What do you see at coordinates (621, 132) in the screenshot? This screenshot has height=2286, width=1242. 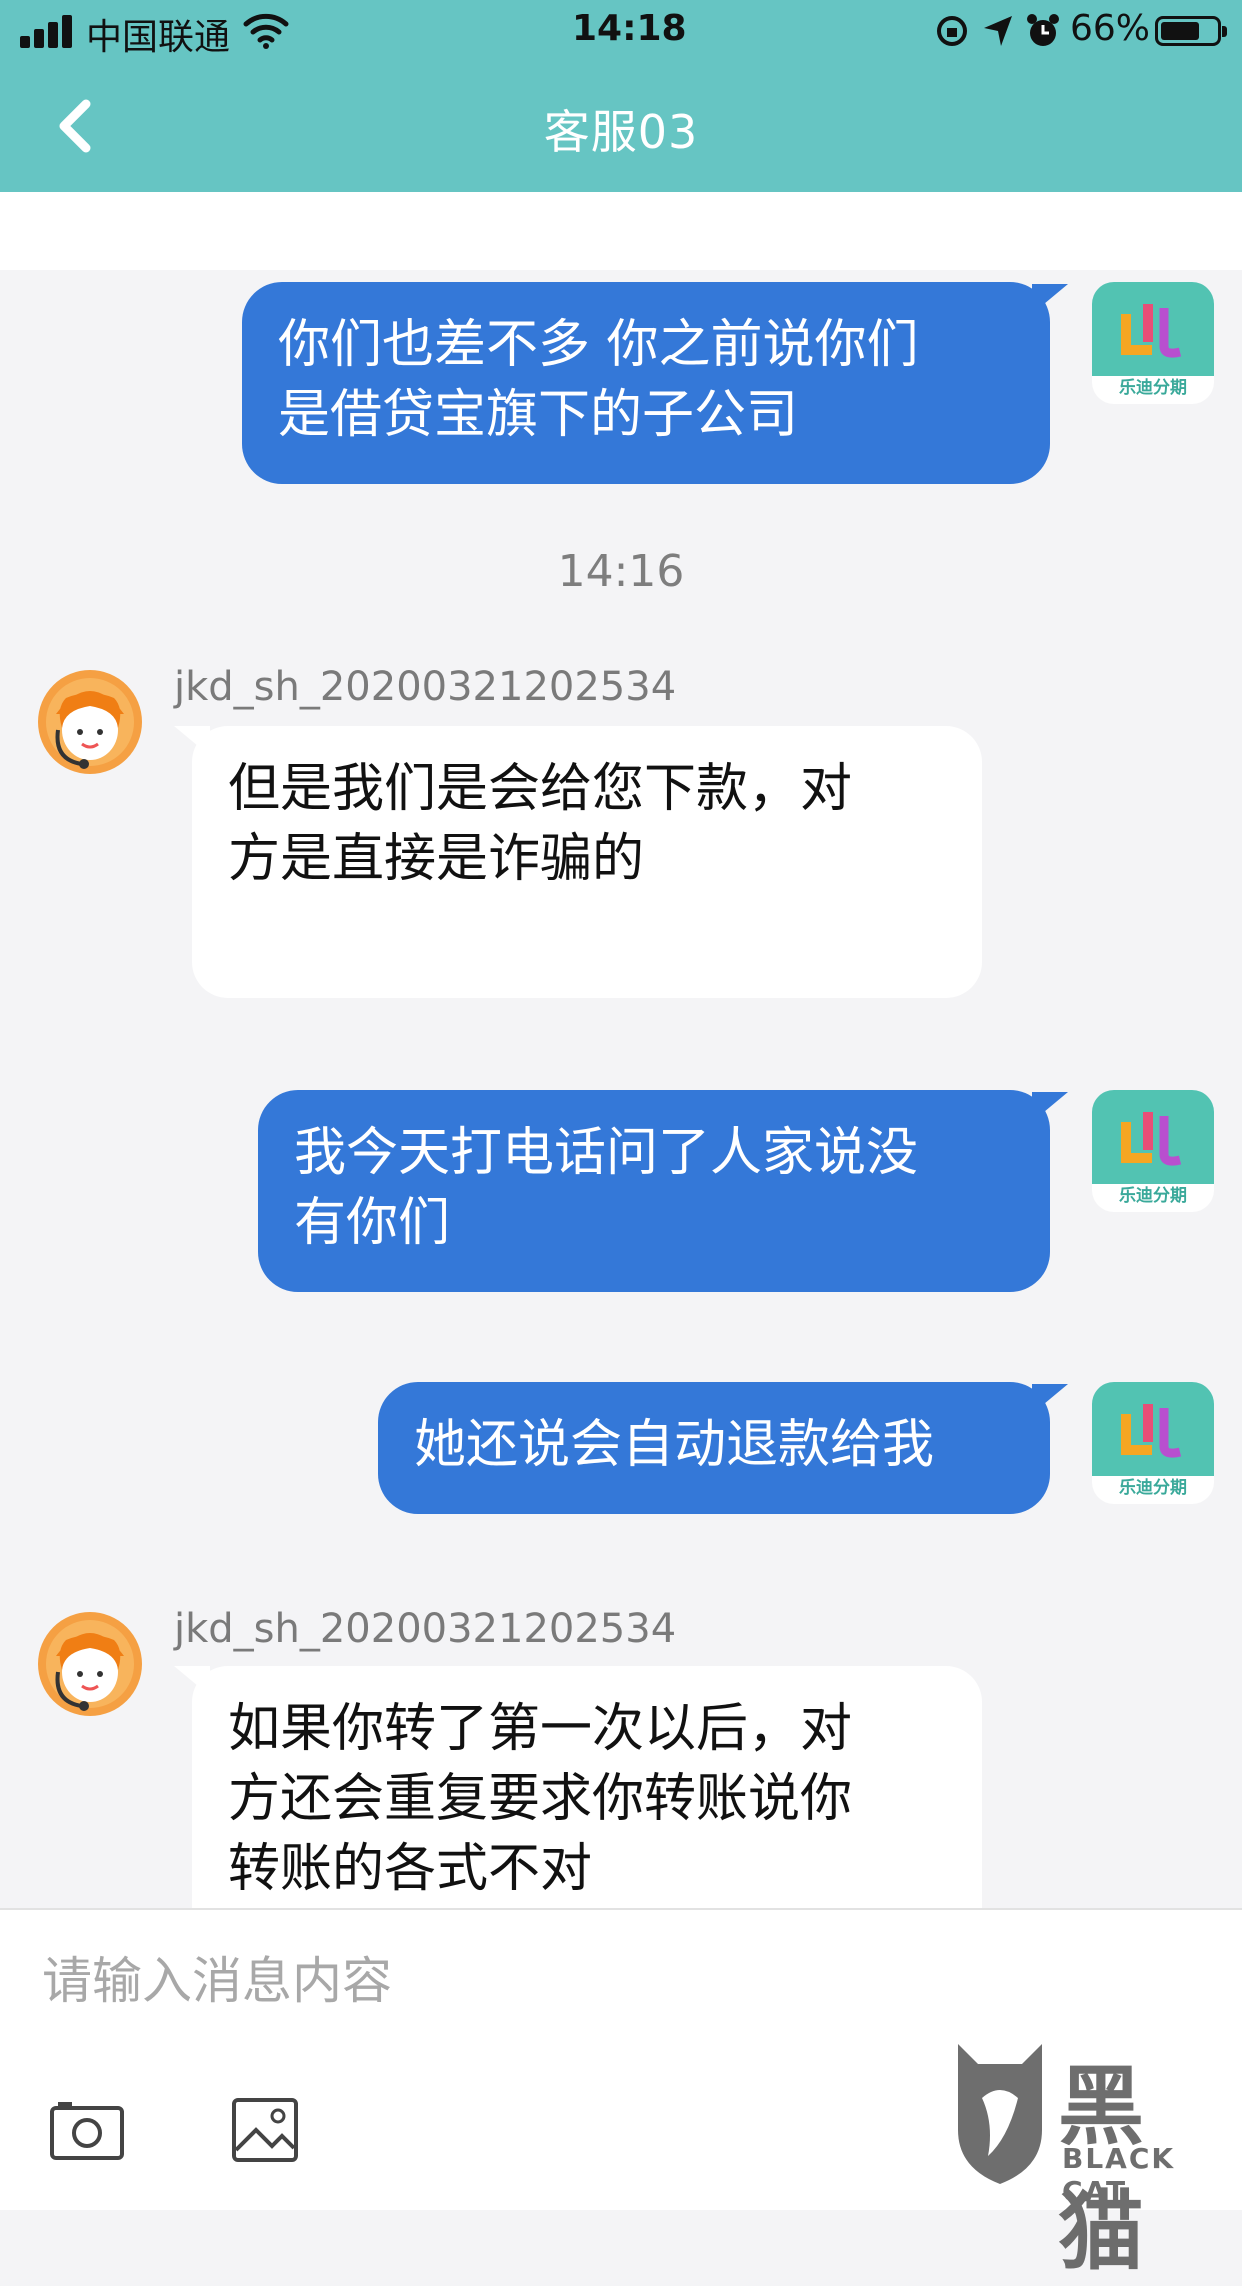 I see `page-title: 客服03` at bounding box center [621, 132].